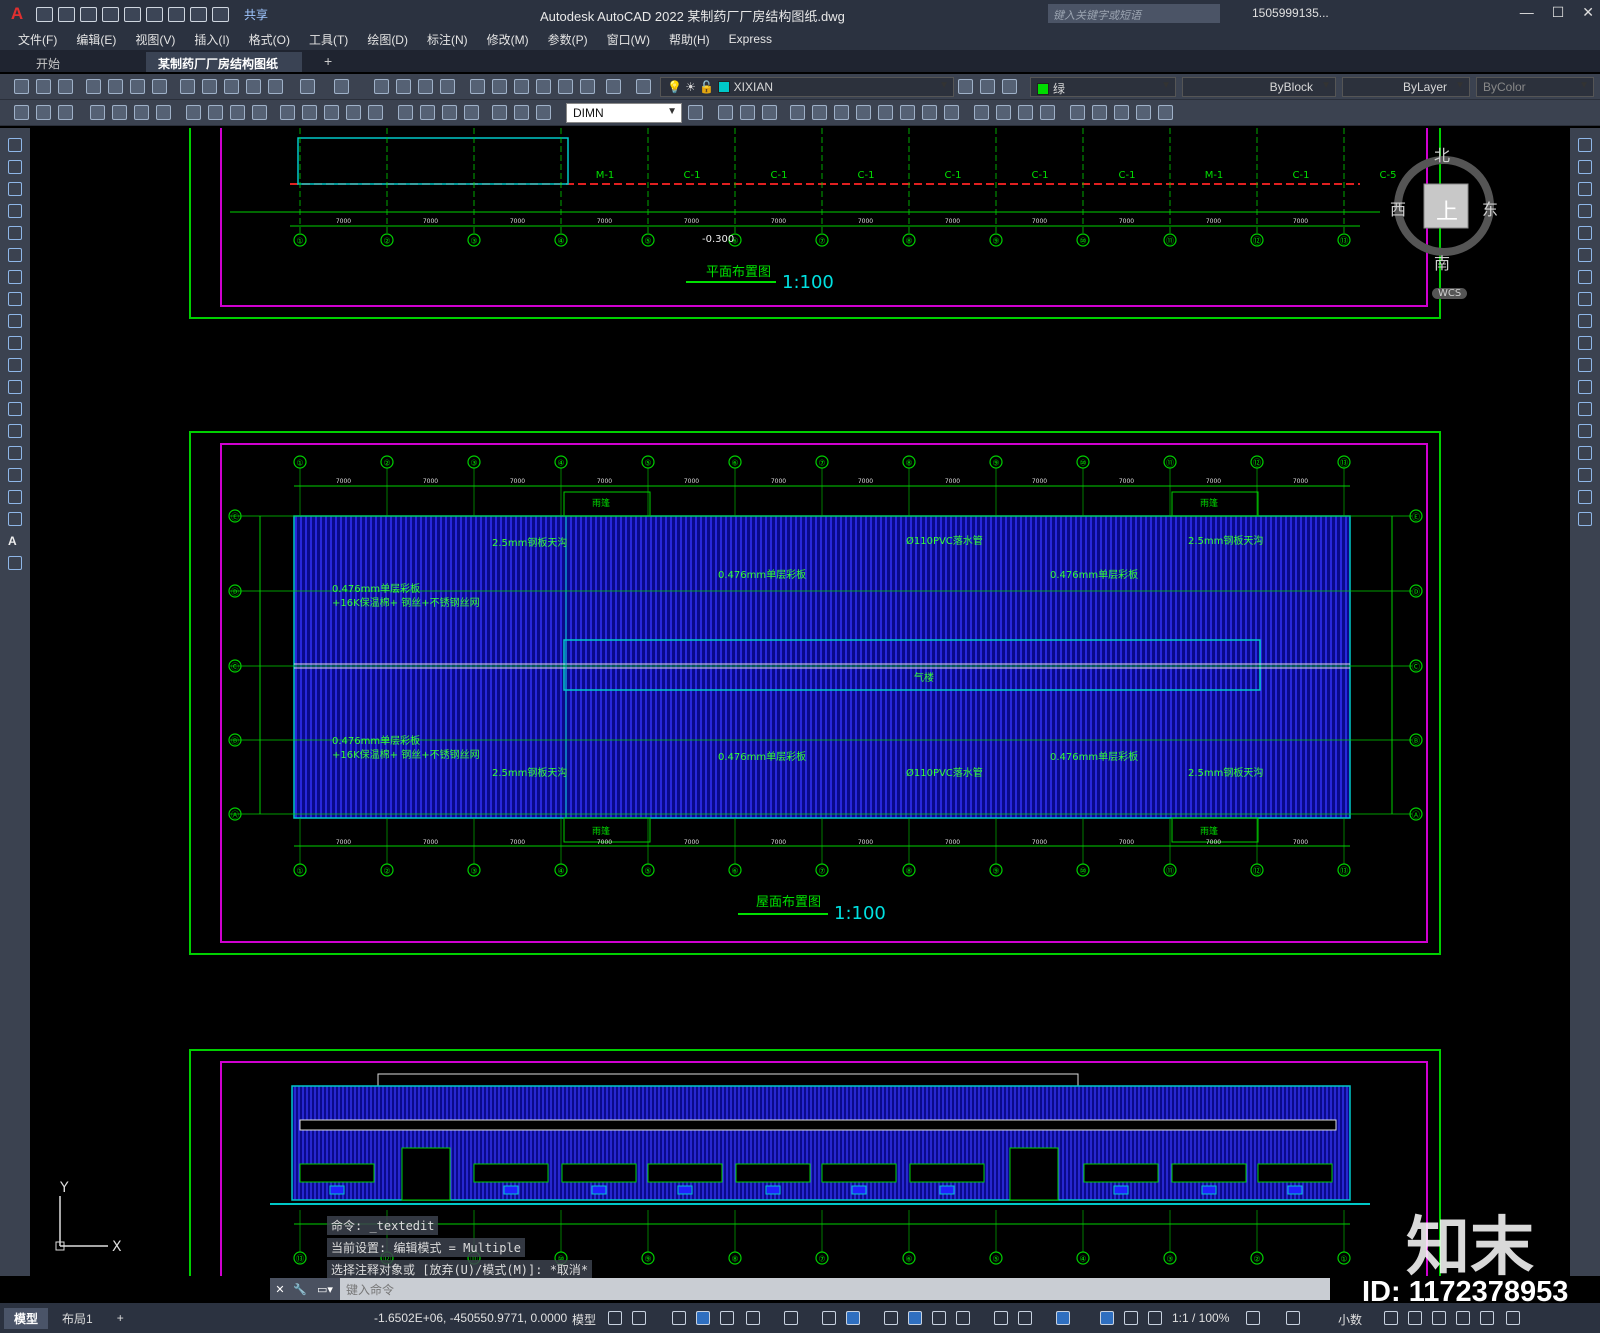 The width and height of the screenshot is (1600, 1333). Describe the element at coordinates (427, 112) in the screenshot. I see `center-mark-icon` at that location.